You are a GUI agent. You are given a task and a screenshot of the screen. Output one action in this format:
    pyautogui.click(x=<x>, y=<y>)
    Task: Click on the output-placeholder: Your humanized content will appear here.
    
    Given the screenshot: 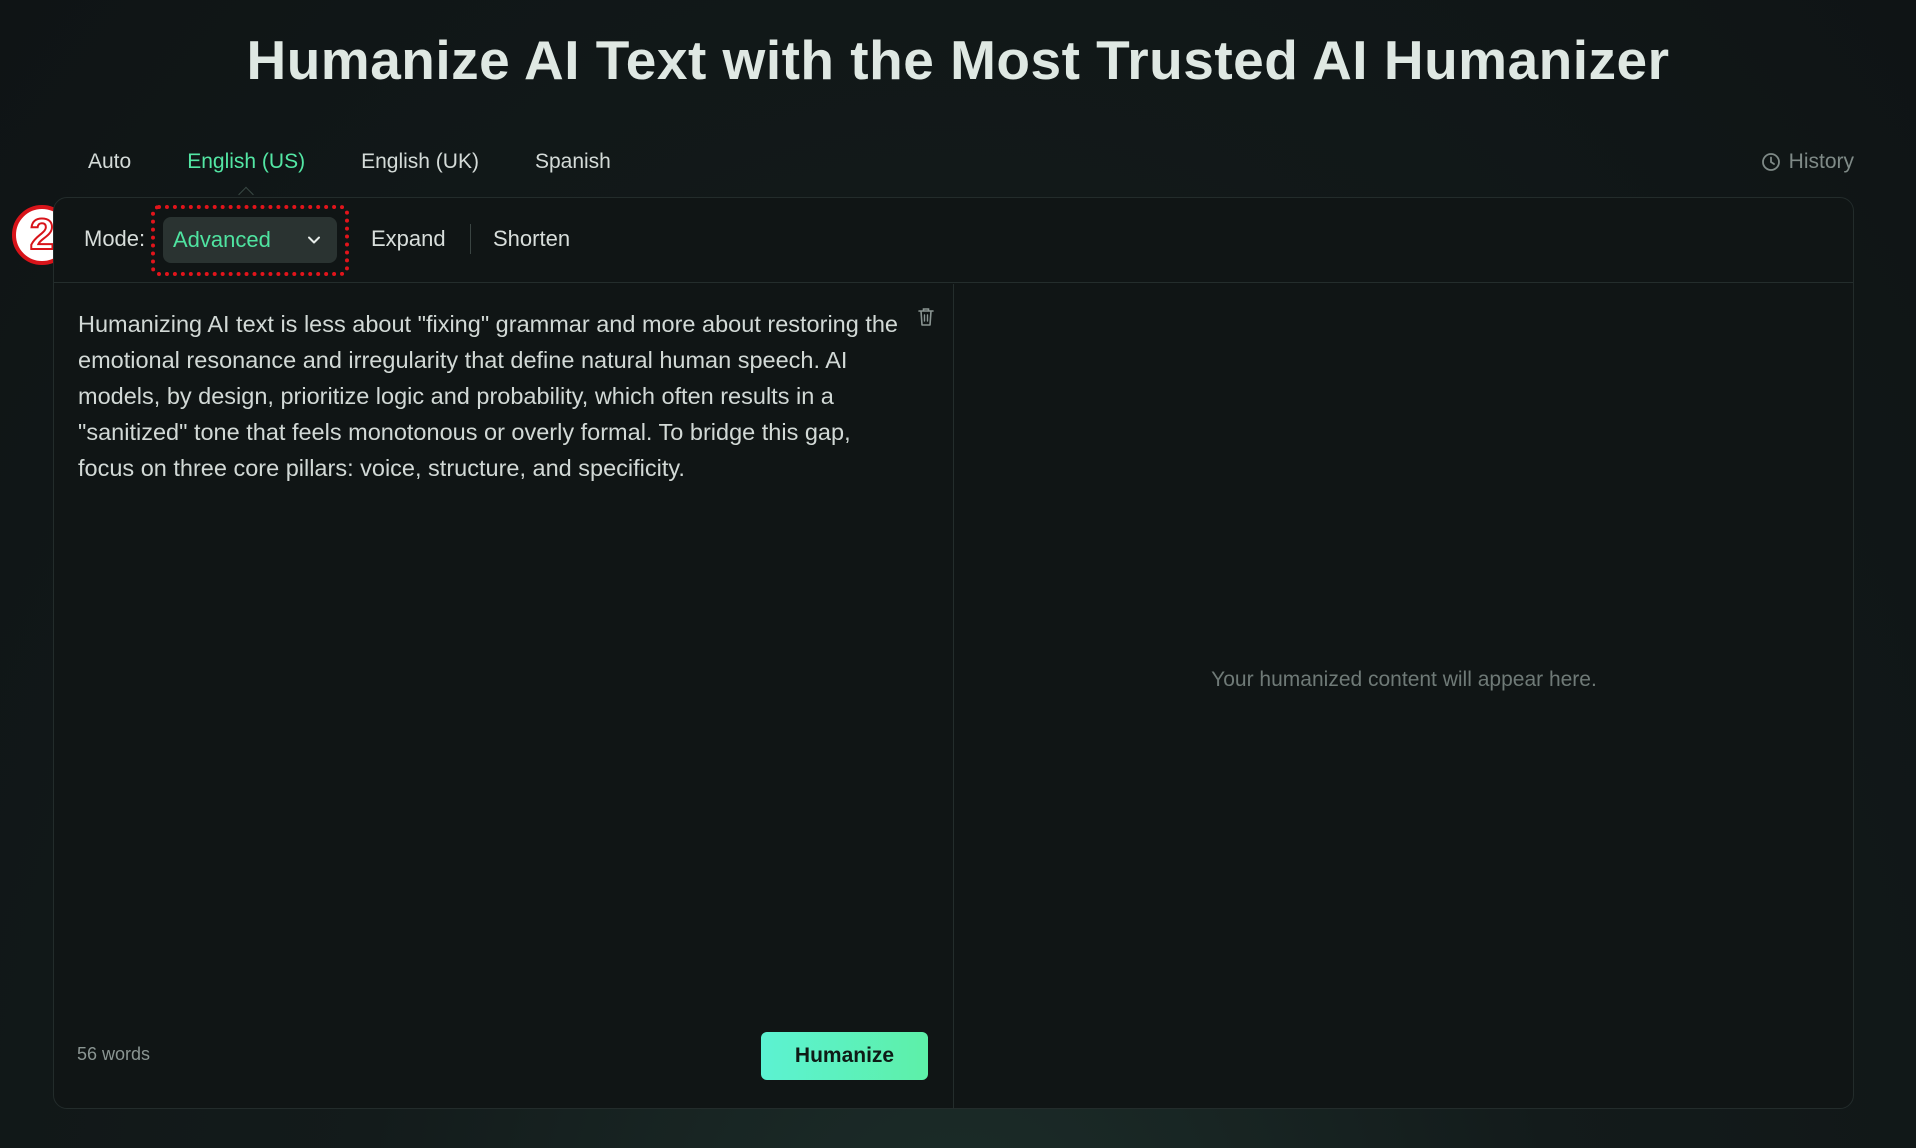 What is the action you would take?
    pyautogui.click(x=1404, y=679)
    